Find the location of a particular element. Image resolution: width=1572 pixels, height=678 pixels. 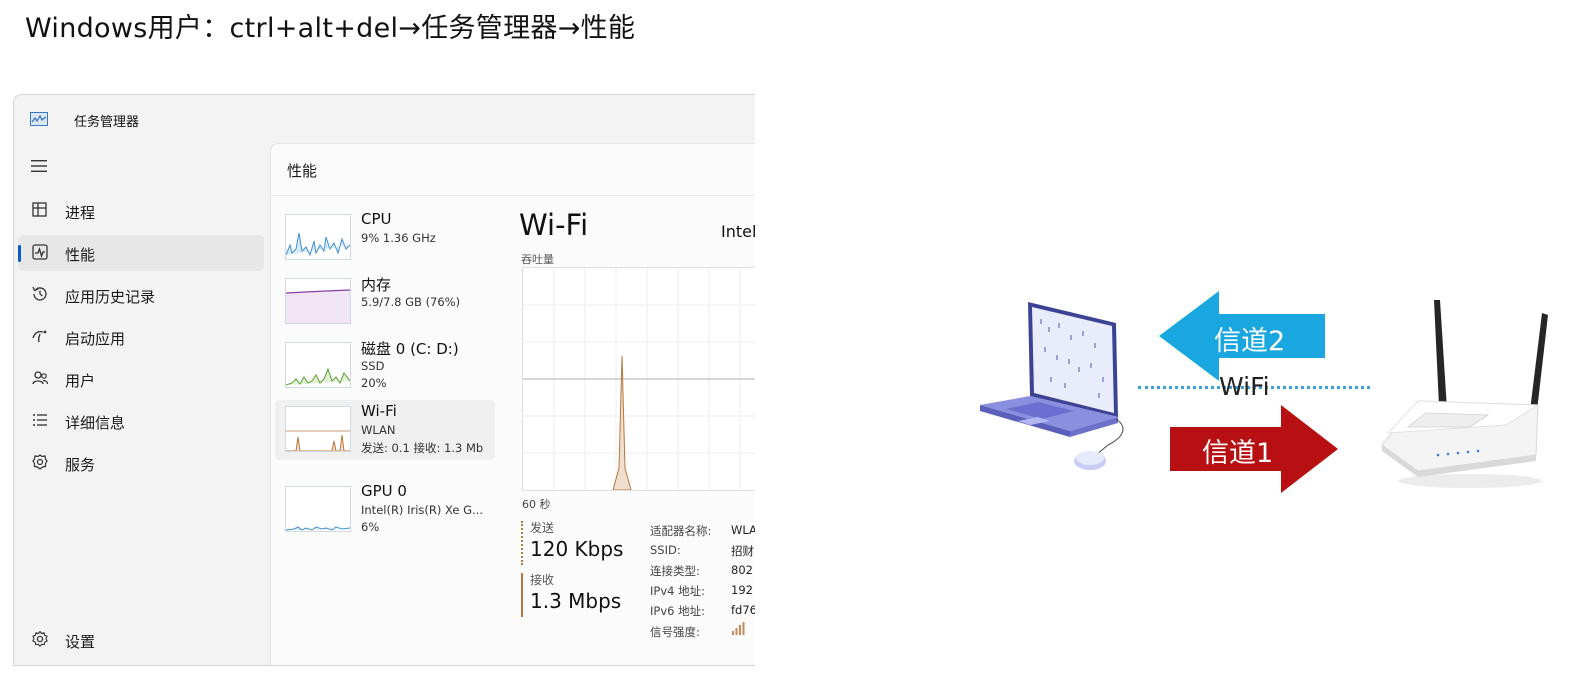

nav-item-startup-apps: 启动应用 is located at coordinates (141, 337).